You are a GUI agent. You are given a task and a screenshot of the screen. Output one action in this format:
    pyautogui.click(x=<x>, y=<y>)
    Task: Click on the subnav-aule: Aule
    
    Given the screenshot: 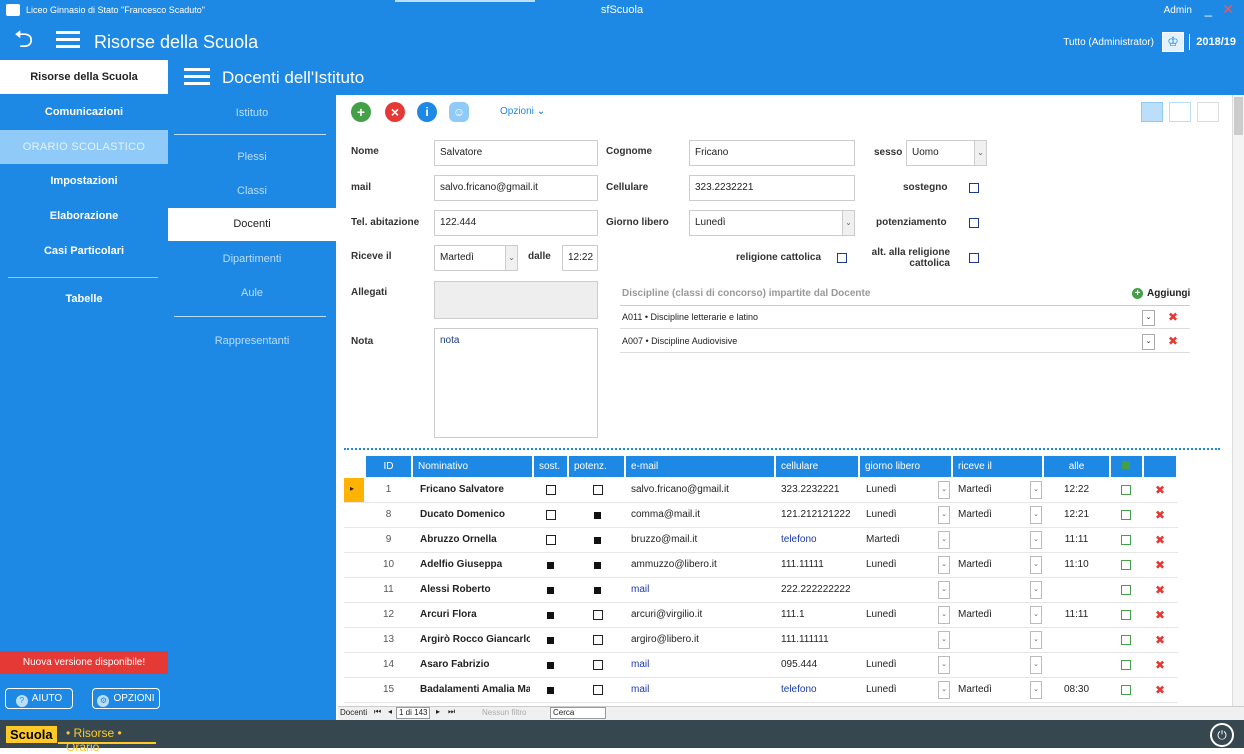 What is the action you would take?
    pyautogui.click(x=252, y=293)
    